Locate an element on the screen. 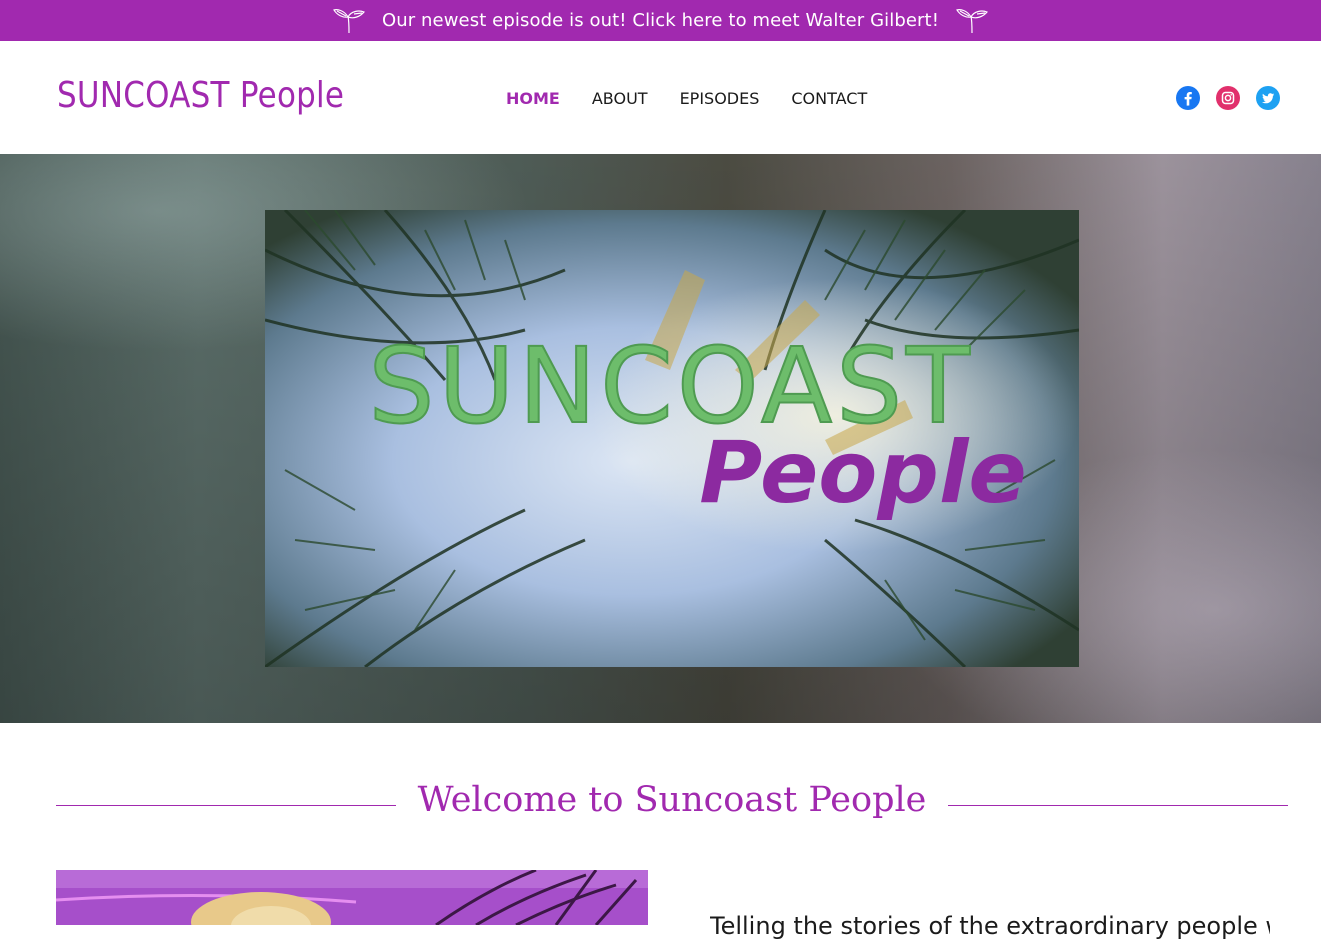 This screenshot has height=940, width=1321. social-links is located at coordinates (1228, 98).